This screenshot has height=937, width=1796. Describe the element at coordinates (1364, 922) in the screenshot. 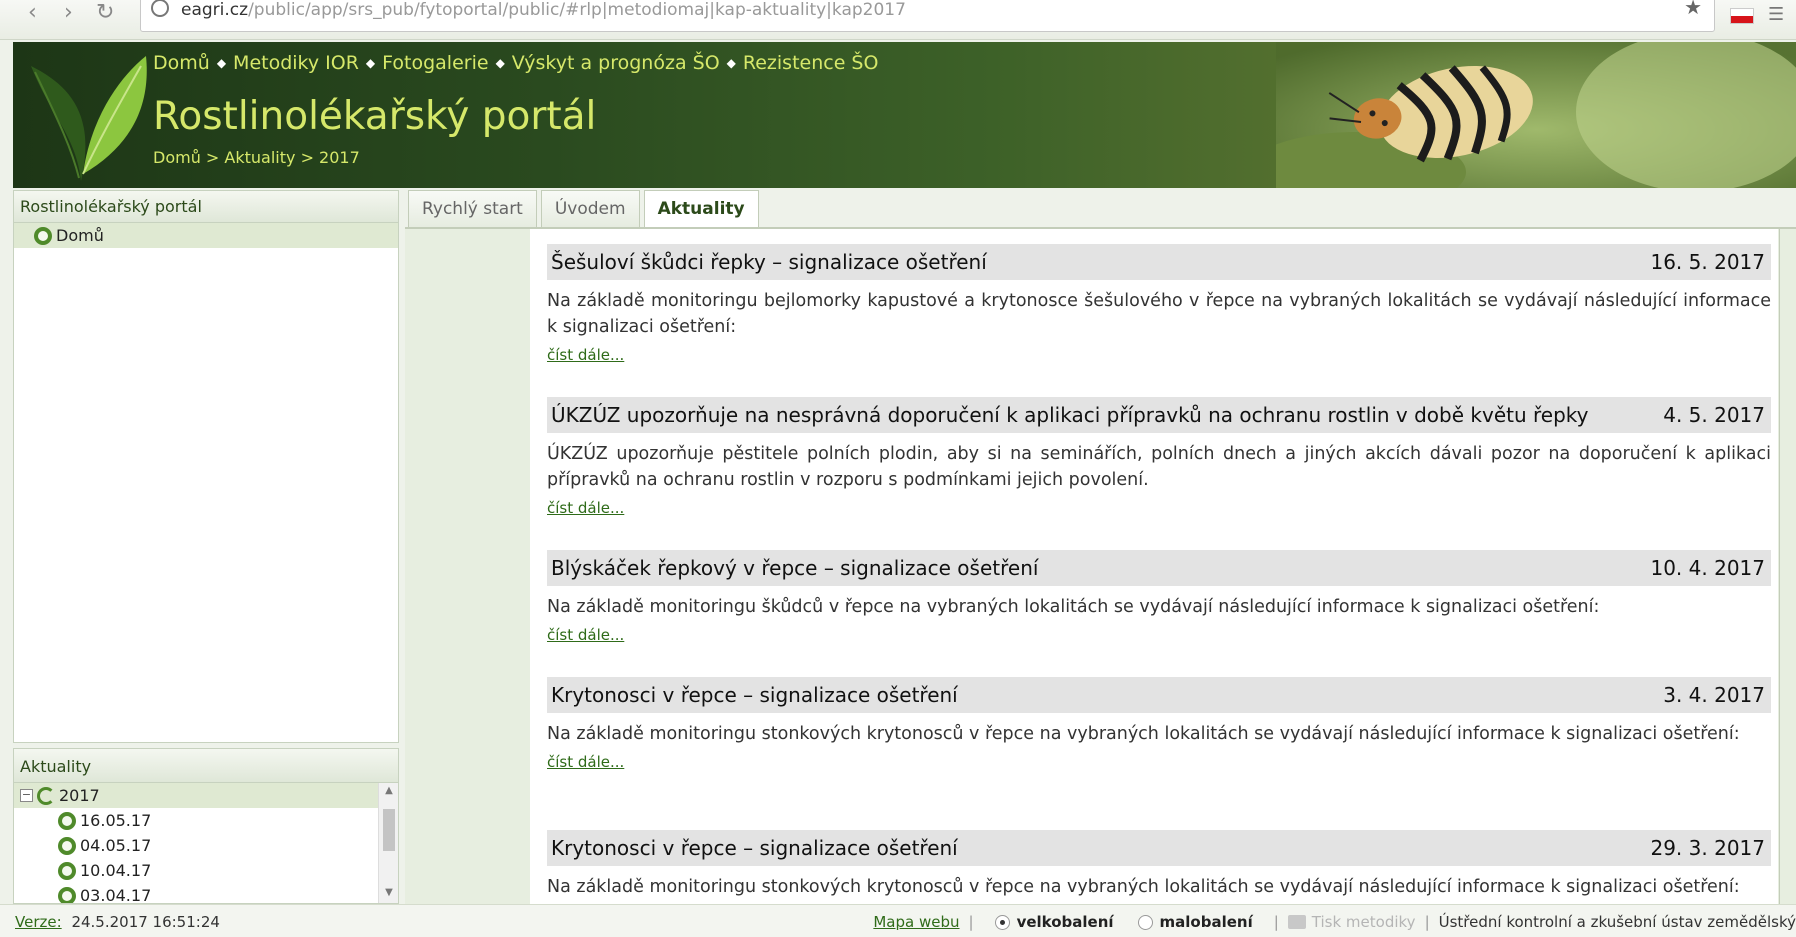

I see `print-link: Tisk metodiky` at that location.